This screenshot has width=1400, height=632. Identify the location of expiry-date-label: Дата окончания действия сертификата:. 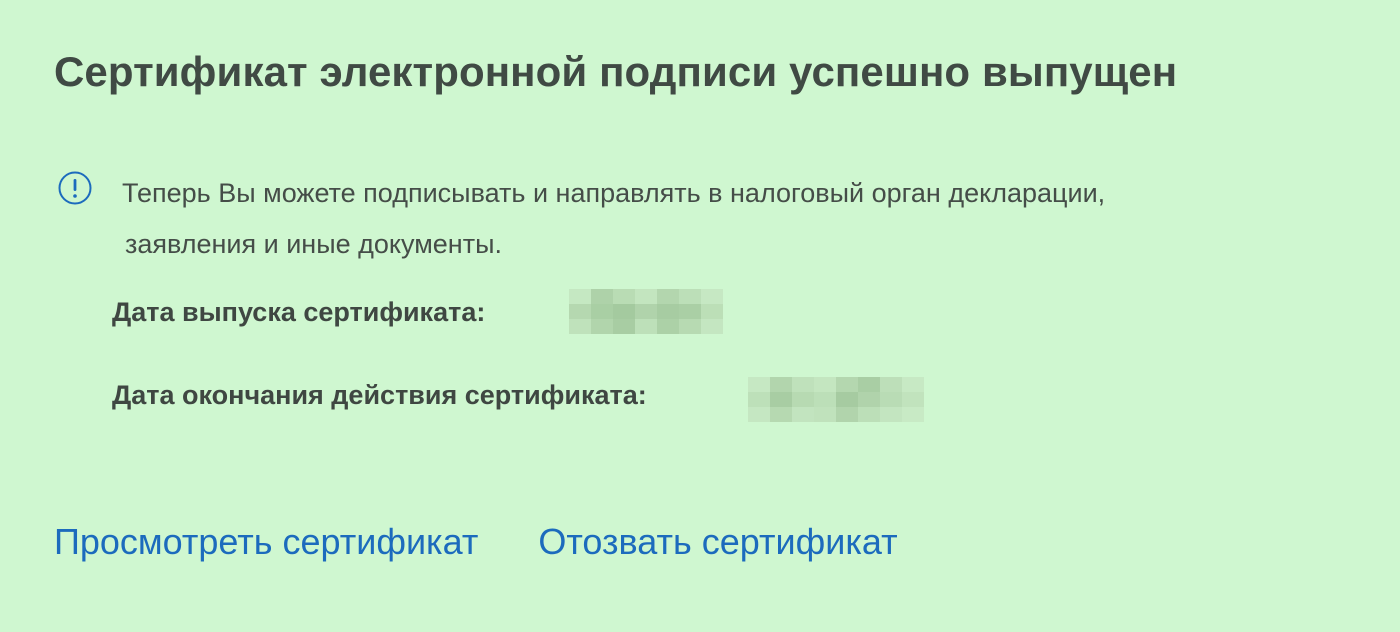
(379, 395).